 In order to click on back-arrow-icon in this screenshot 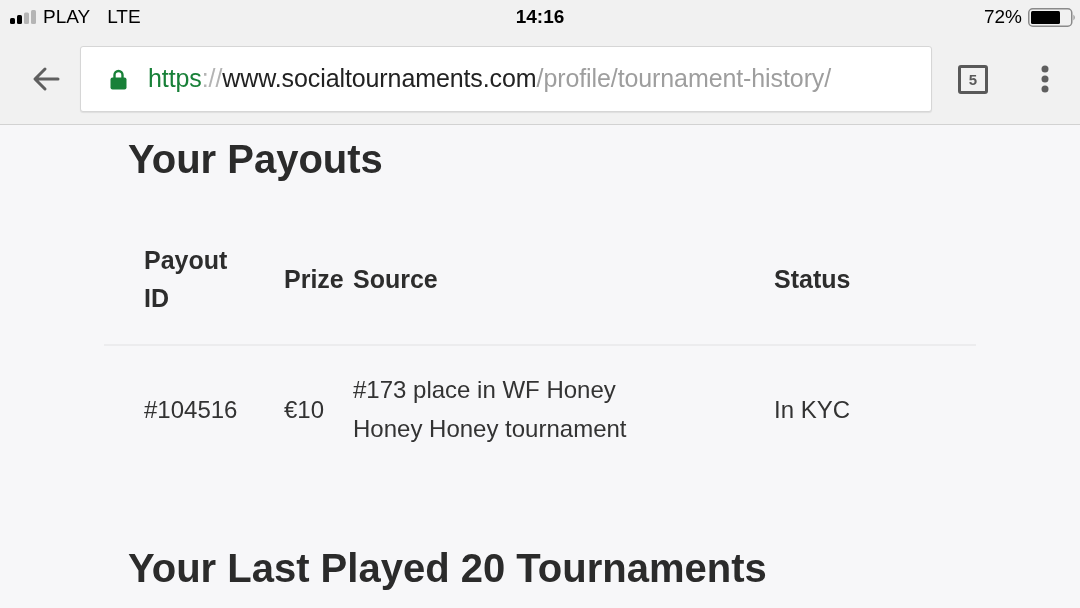, I will do `click(46, 79)`.